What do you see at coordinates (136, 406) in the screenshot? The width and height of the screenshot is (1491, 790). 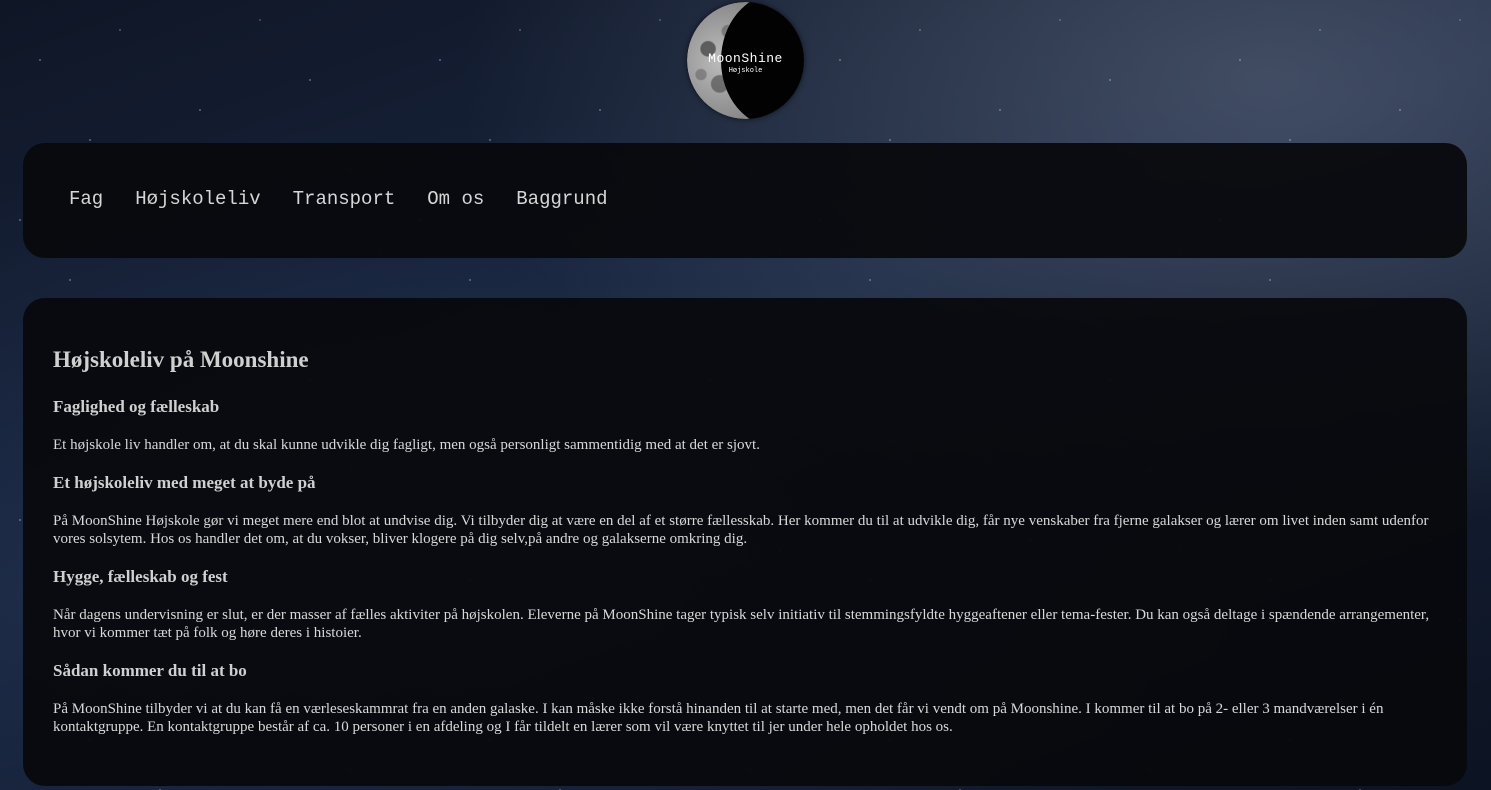 I see `section-heading: Faglighed og fælleskab` at bounding box center [136, 406].